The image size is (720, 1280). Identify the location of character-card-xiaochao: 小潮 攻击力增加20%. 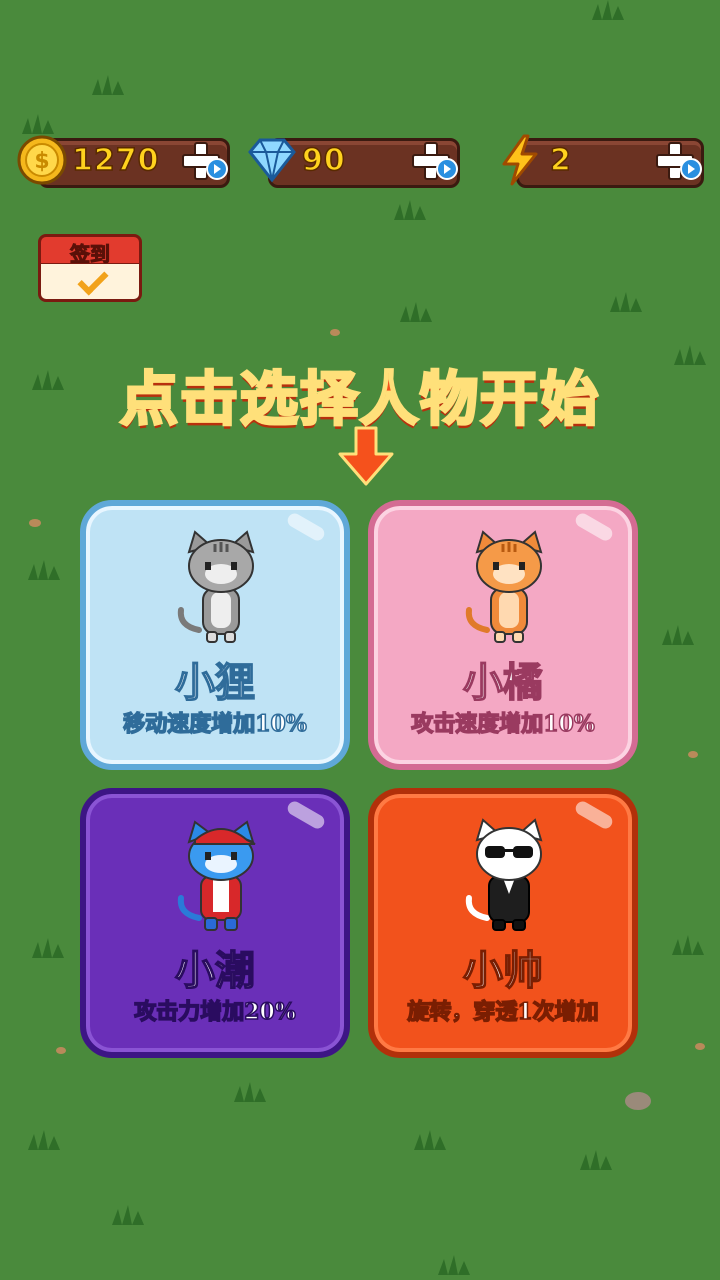
(215, 923).